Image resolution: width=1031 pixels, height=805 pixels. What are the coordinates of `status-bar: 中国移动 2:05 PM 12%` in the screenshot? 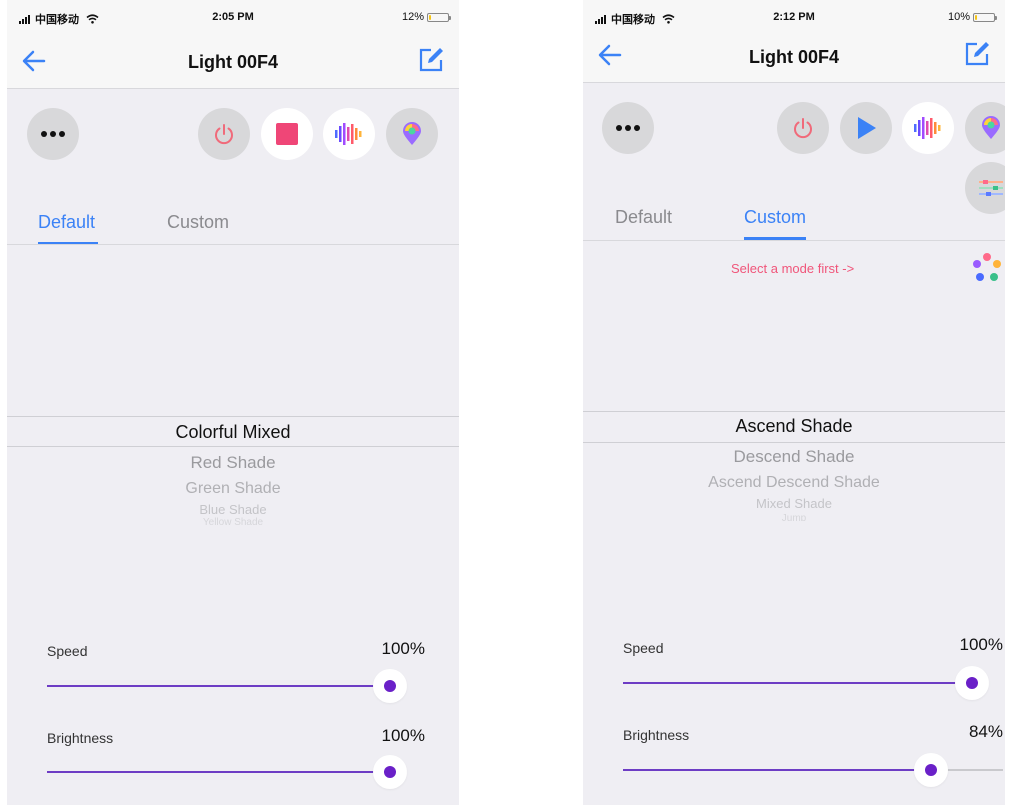 It's located at (233, 17).